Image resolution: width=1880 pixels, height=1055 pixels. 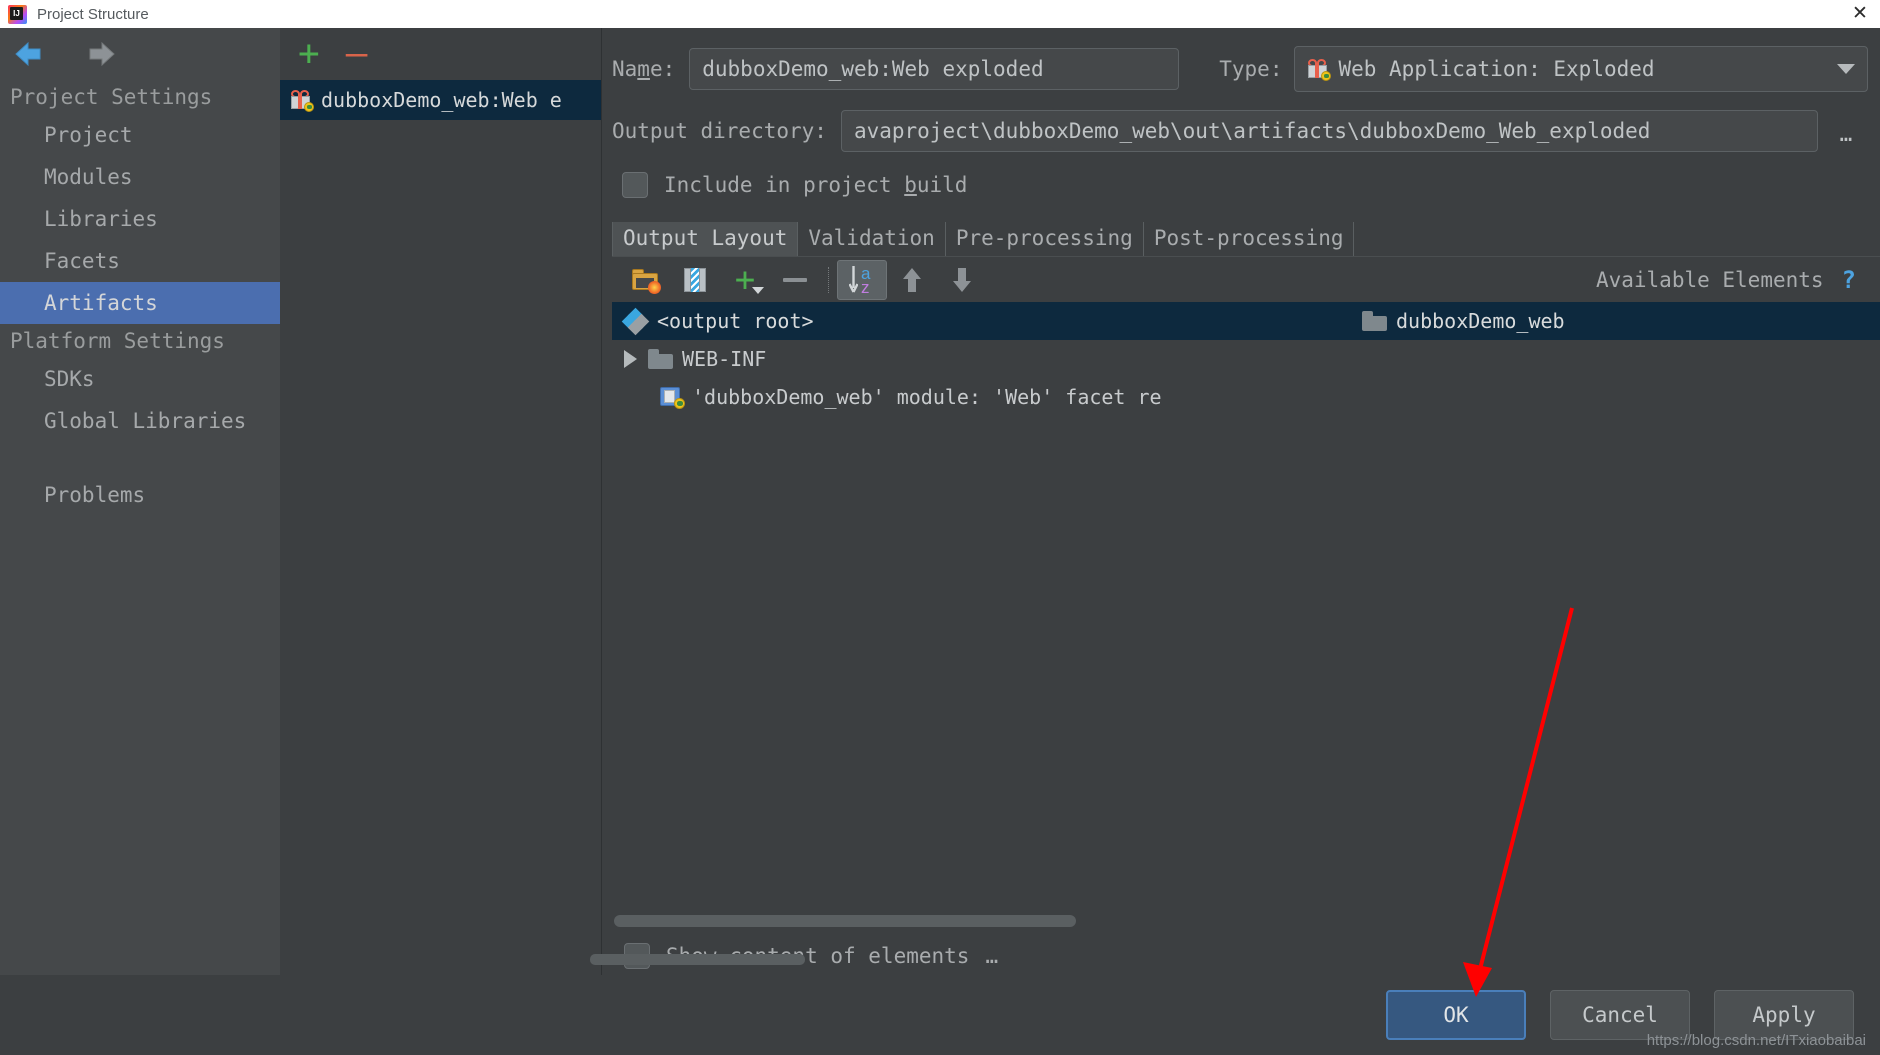 I want to click on ok-button: OK, so click(x=1456, y=1015).